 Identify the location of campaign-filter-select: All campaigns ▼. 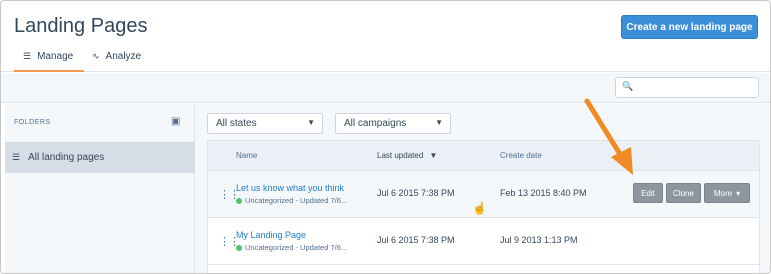
(393, 123).